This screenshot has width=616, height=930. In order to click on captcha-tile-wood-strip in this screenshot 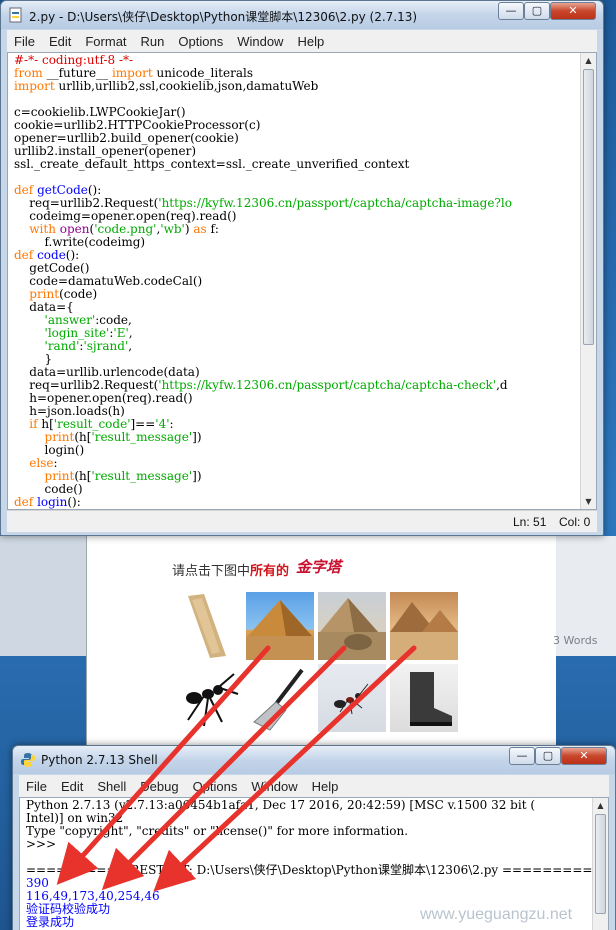, I will do `click(208, 626)`.